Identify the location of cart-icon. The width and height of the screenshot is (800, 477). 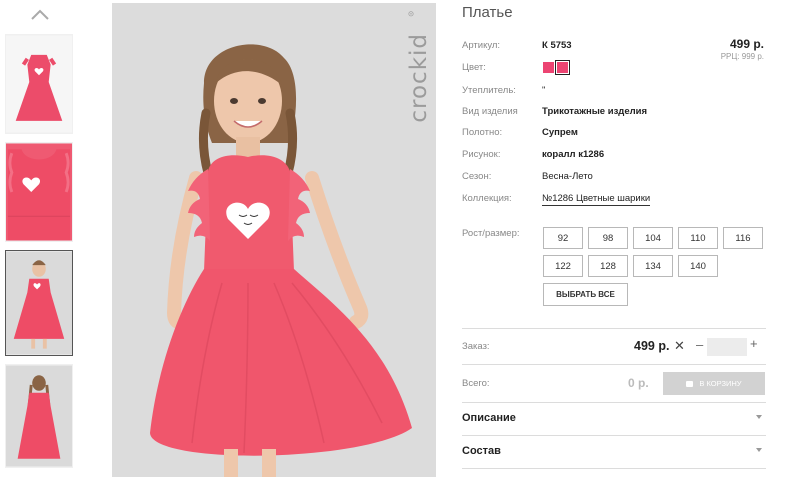
(690, 383).